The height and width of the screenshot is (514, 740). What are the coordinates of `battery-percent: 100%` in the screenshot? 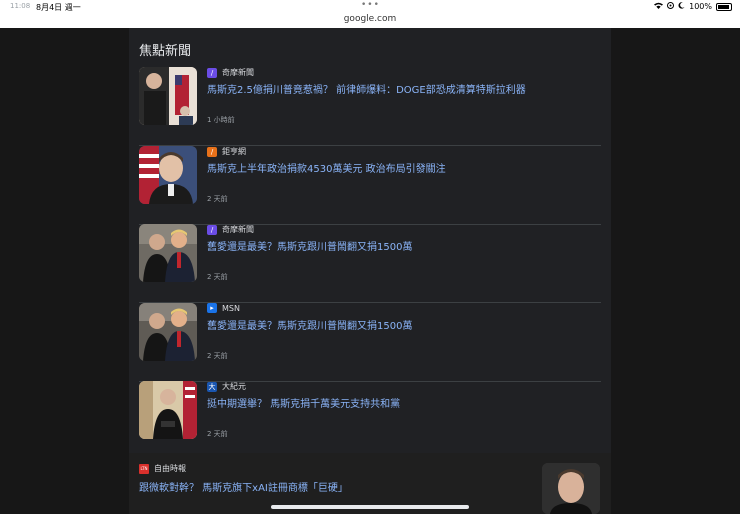 It's located at (700, 6).